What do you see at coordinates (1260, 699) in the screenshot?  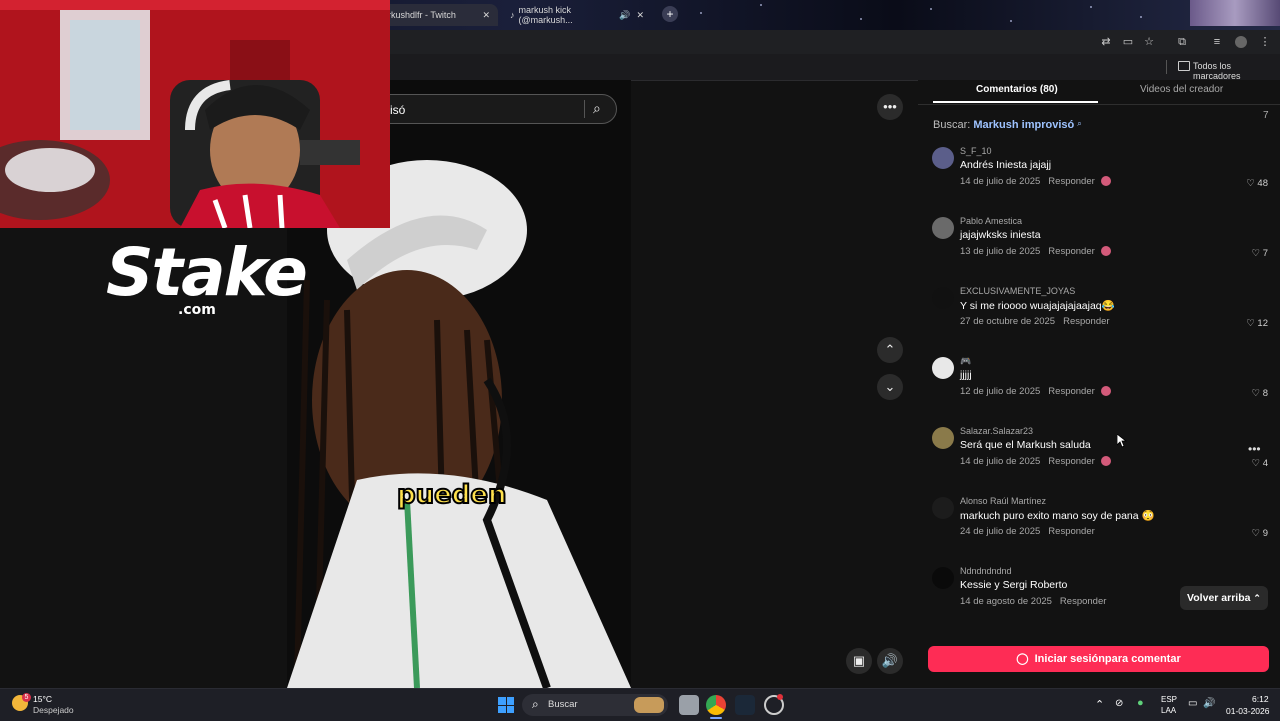 I see `clock-time: 6:12` at bounding box center [1260, 699].